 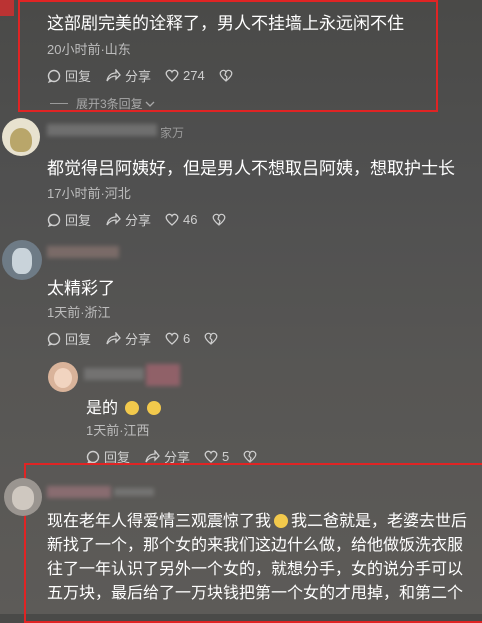 What do you see at coordinates (7, 8) in the screenshot?
I see `avatar-fragment` at bounding box center [7, 8].